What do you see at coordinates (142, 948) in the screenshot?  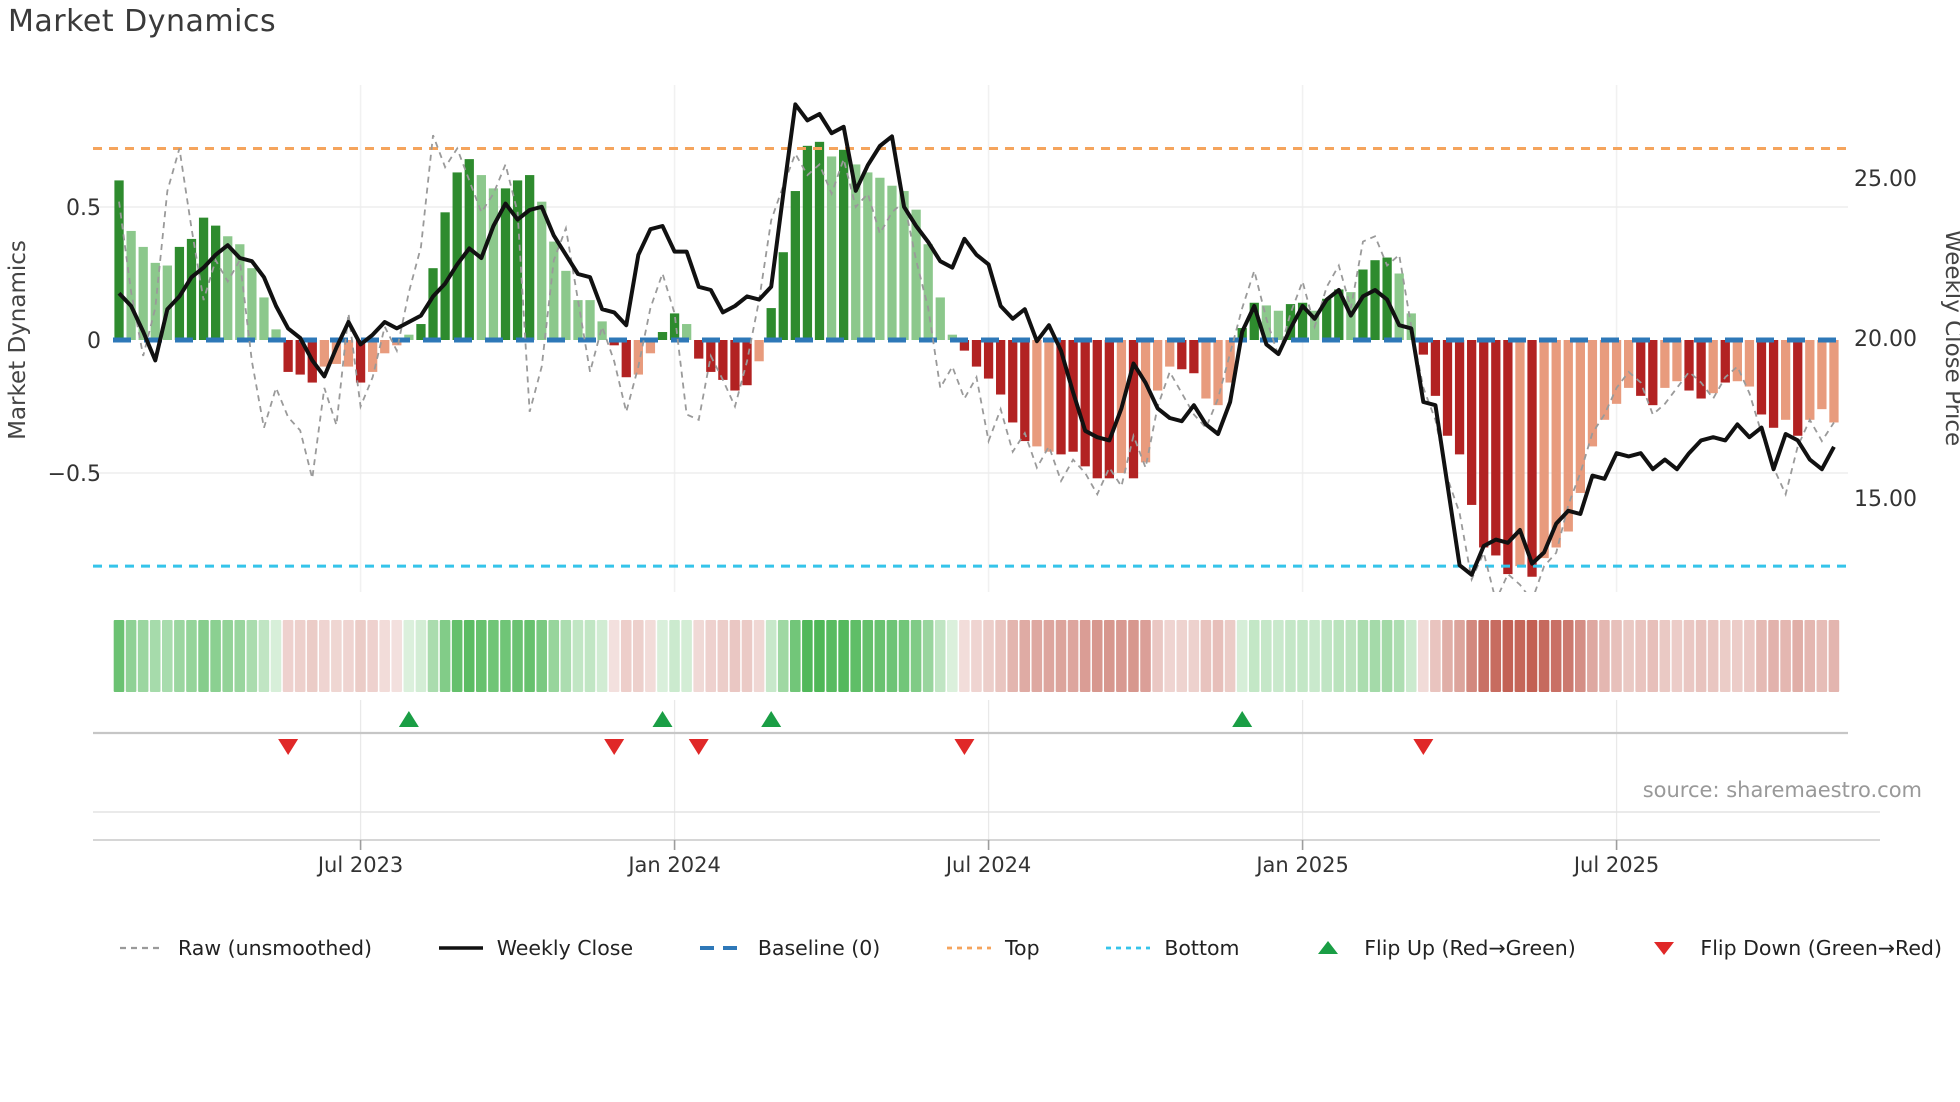 I see `raw-line-swatch` at bounding box center [142, 948].